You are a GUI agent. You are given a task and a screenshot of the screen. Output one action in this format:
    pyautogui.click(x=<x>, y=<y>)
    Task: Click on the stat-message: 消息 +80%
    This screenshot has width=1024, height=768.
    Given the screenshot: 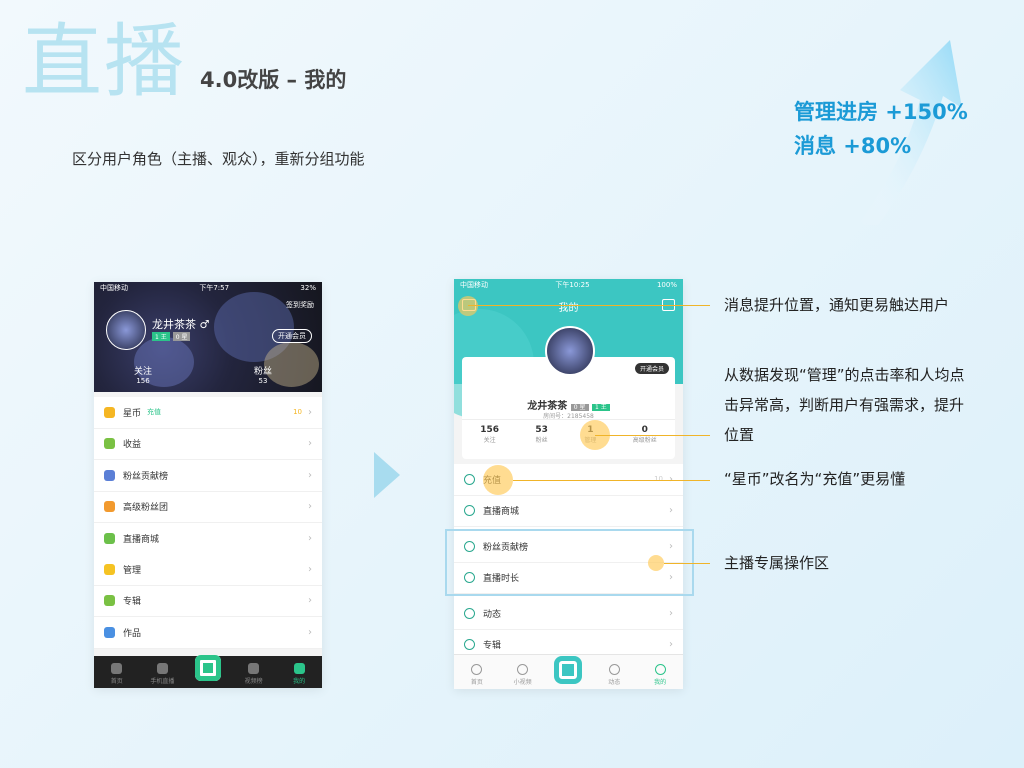 What is the action you would take?
    pyautogui.click(x=853, y=146)
    